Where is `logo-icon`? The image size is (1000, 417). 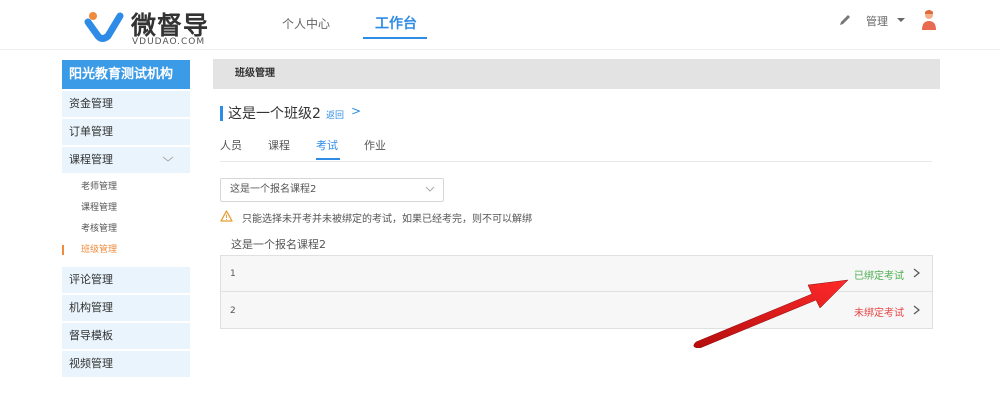
logo-icon is located at coordinates (104, 27).